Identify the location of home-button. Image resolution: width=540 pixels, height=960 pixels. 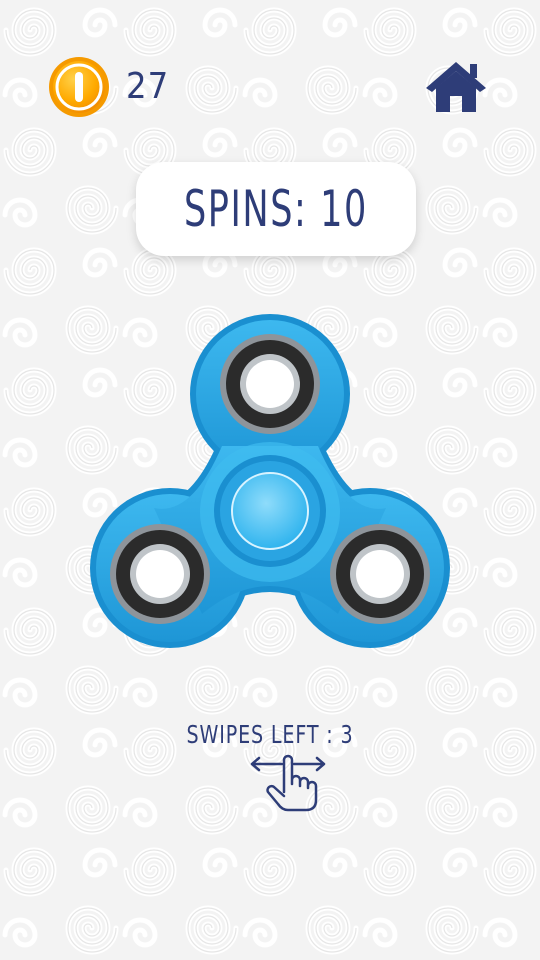
(456, 86).